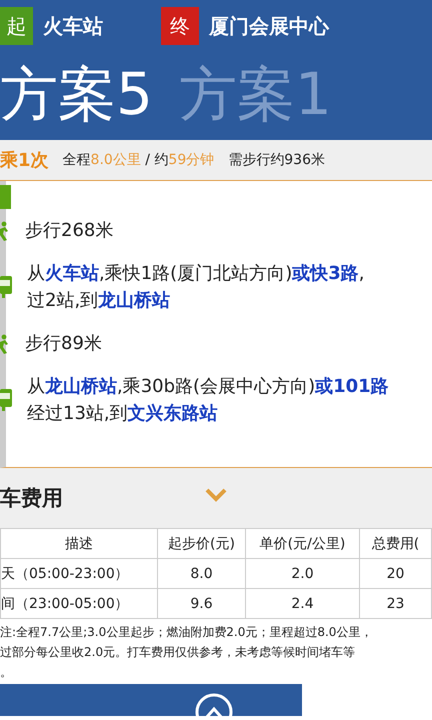 The image size is (432, 720). What do you see at coordinates (396, 543) in the screenshot?
I see `column-header: 总费用(` at bounding box center [396, 543].